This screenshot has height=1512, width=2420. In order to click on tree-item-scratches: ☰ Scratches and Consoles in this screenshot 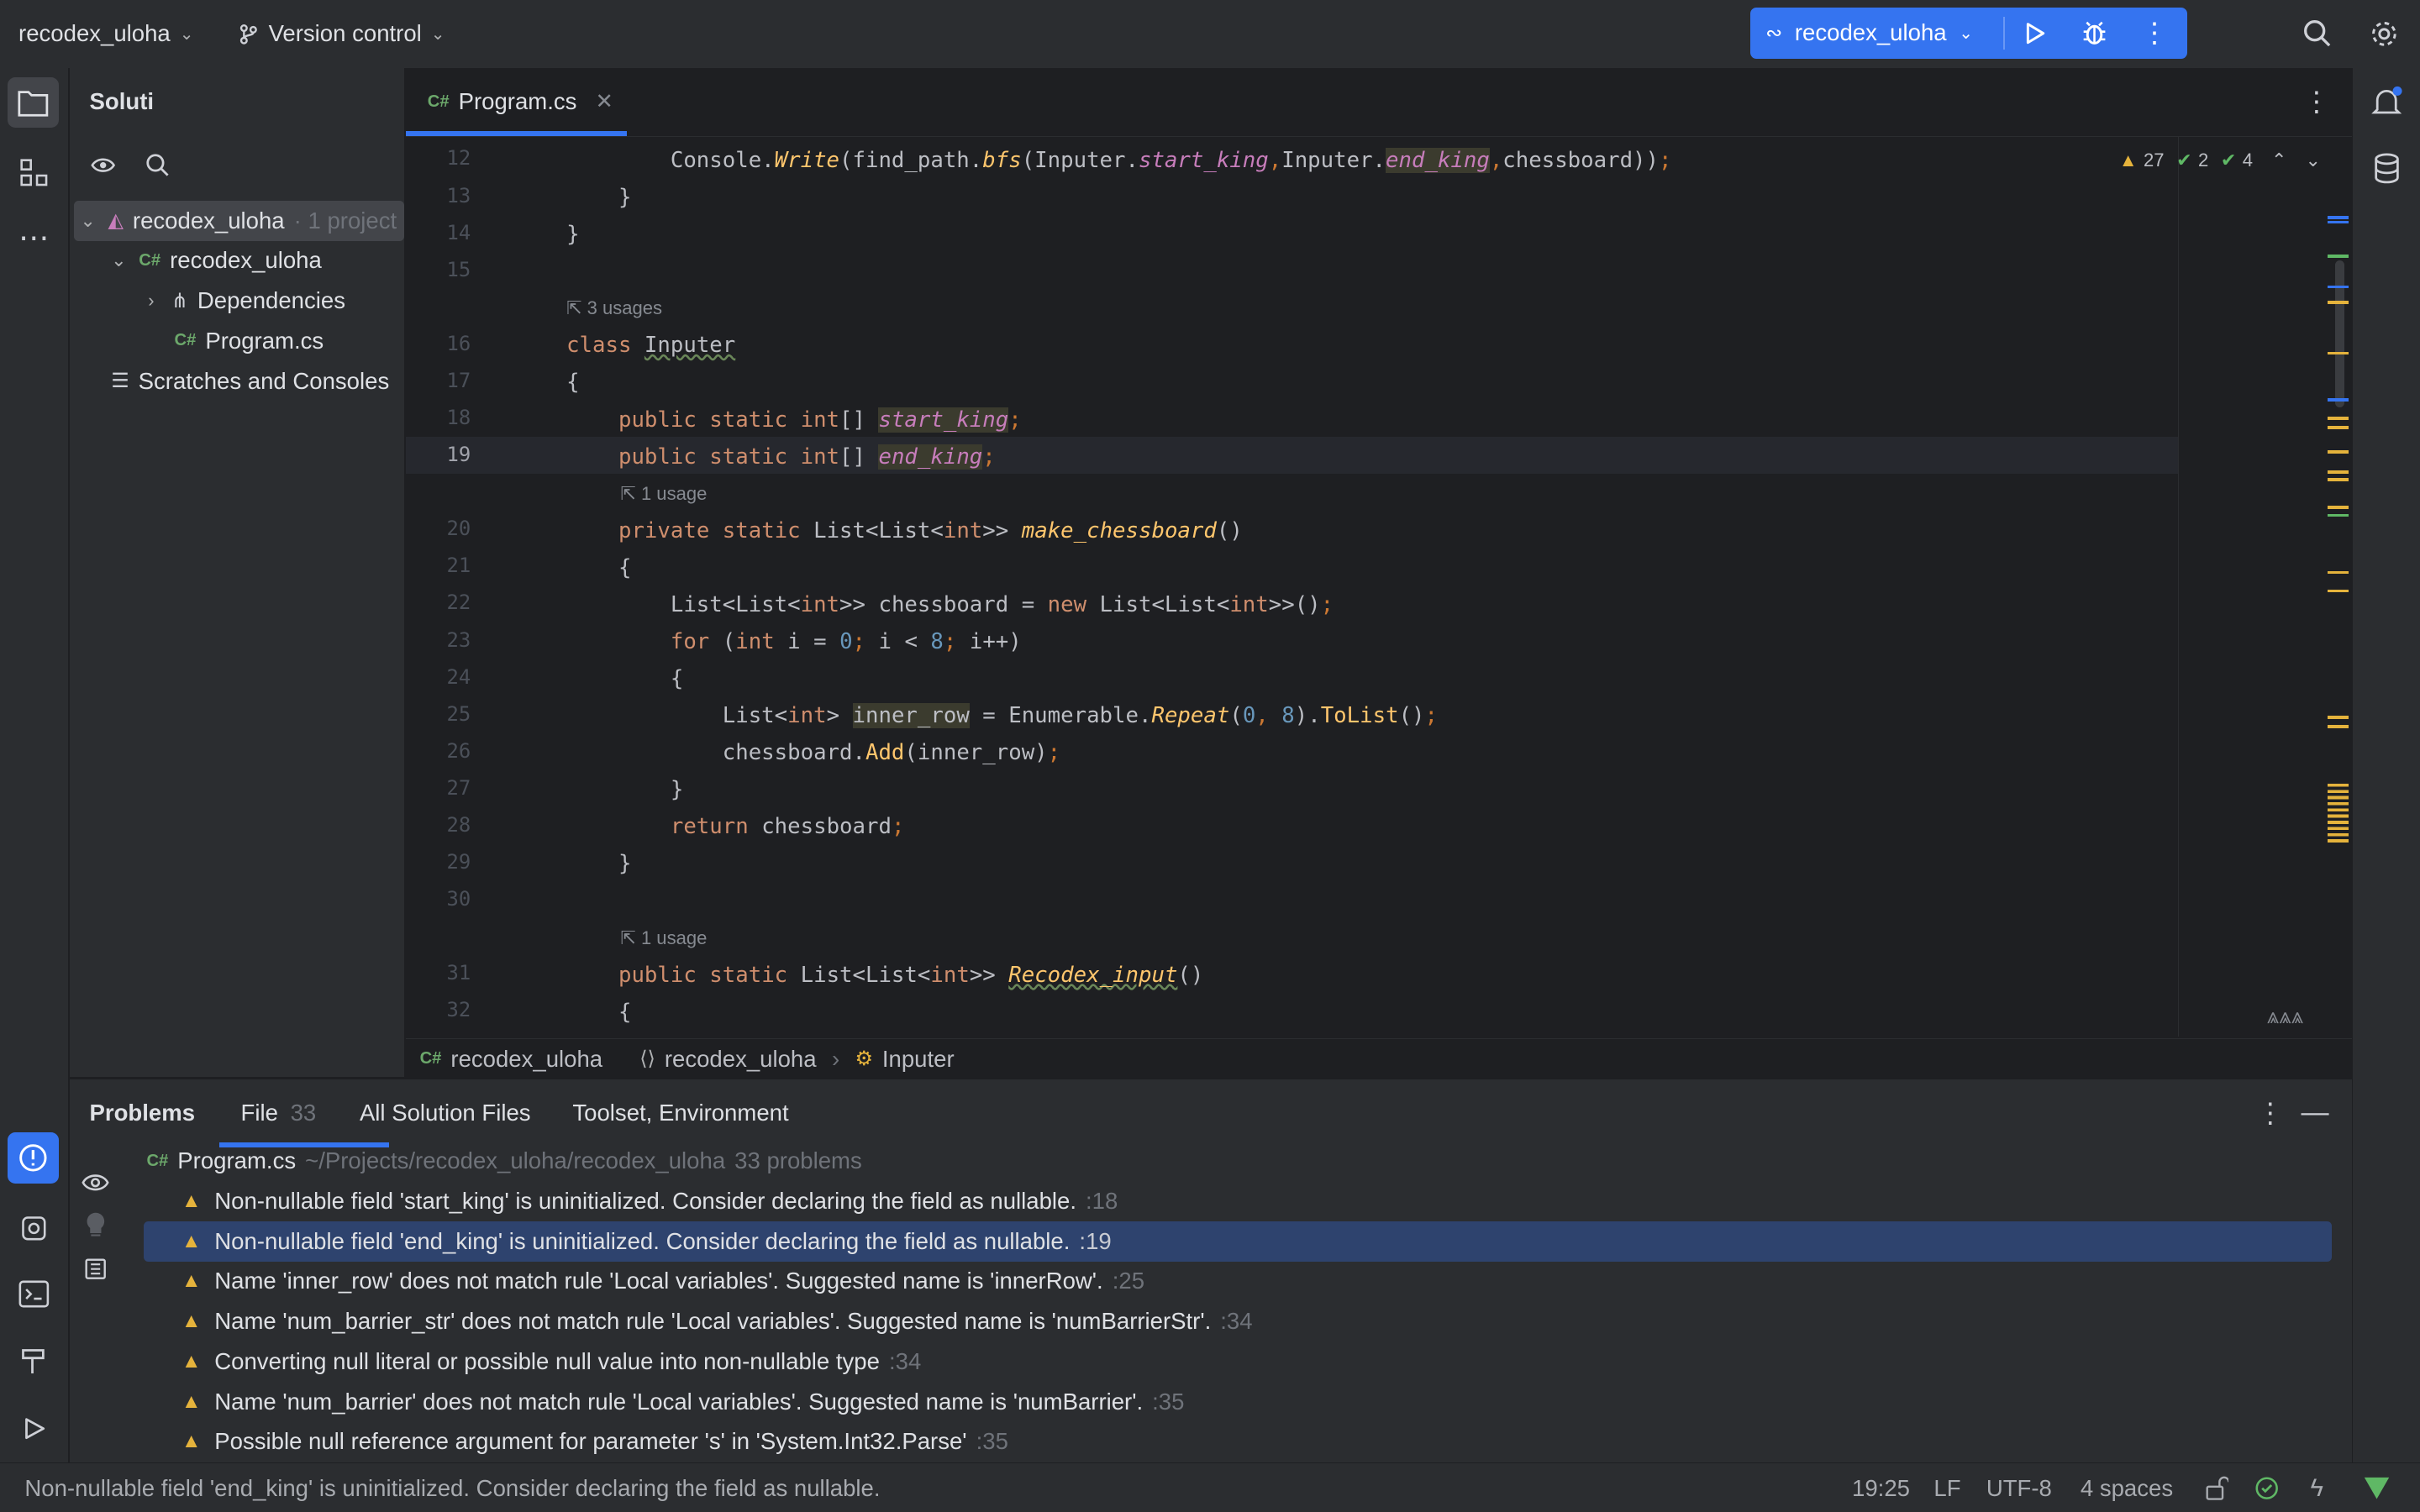, I will do `click(250, 381)`.